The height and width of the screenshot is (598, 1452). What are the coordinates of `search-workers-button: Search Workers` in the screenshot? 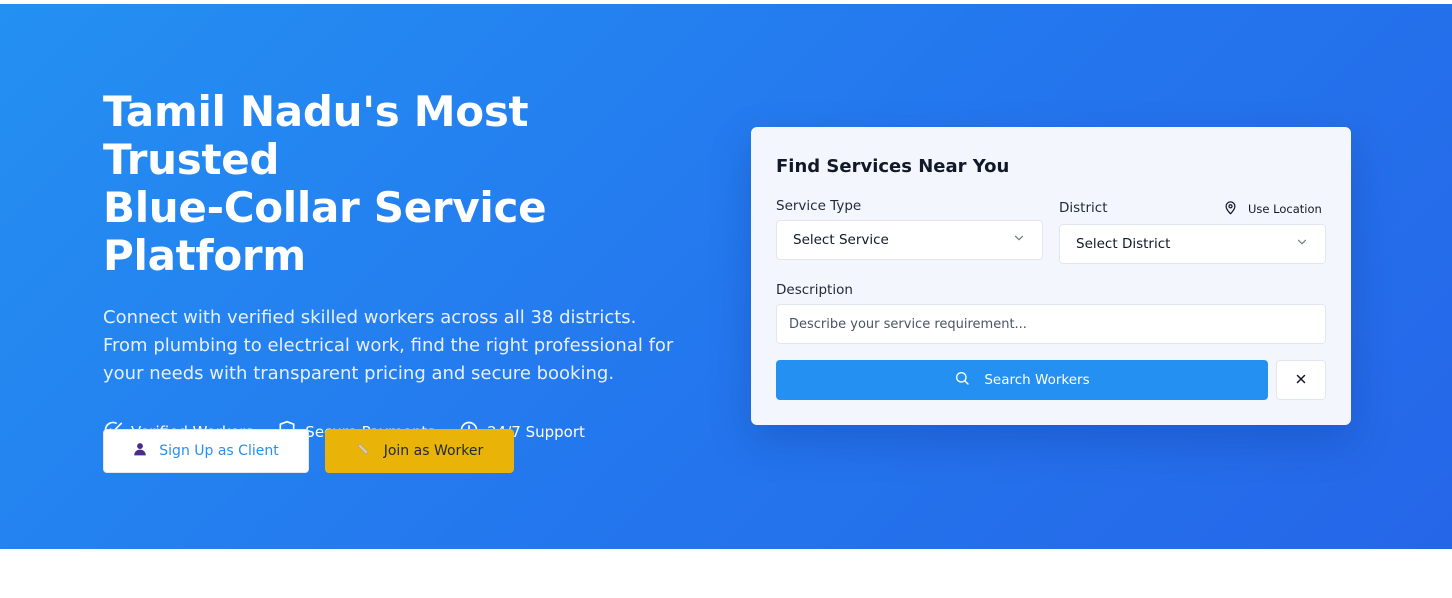 It's located at (1022, 380).